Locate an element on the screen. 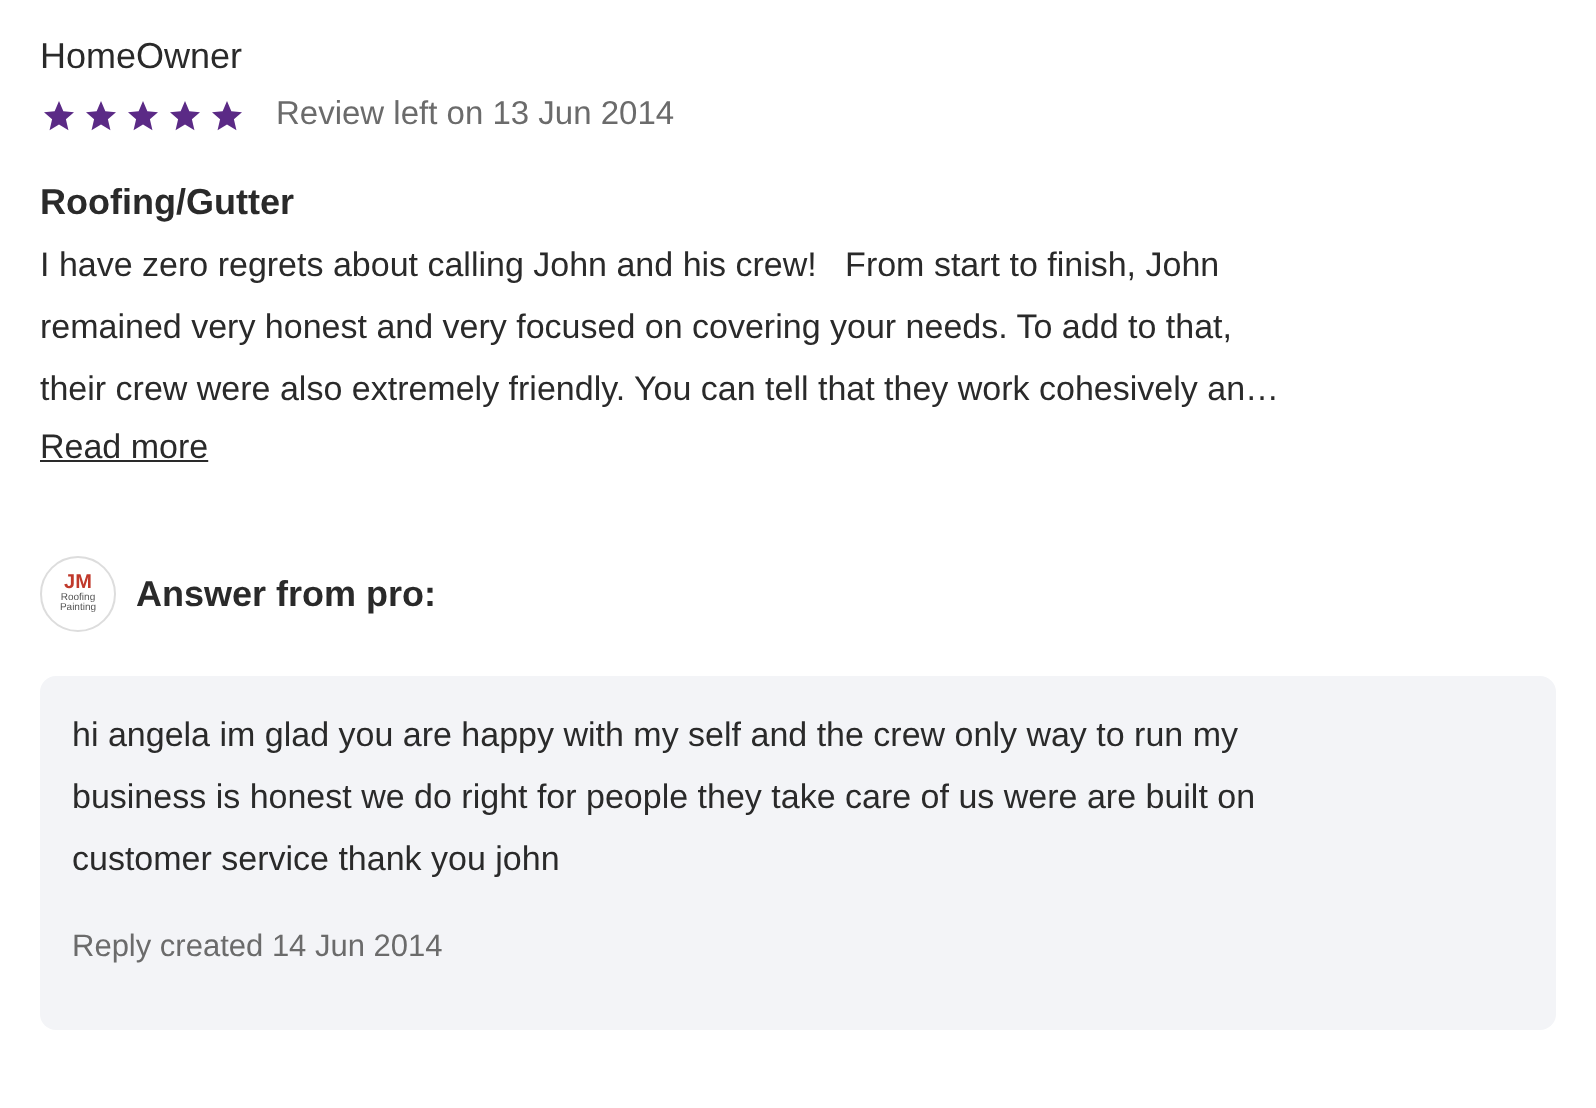 The width and height of the screenshot is (1596, 1108). review-category: Roofing/Gutter is located at coordinates (168, 203).